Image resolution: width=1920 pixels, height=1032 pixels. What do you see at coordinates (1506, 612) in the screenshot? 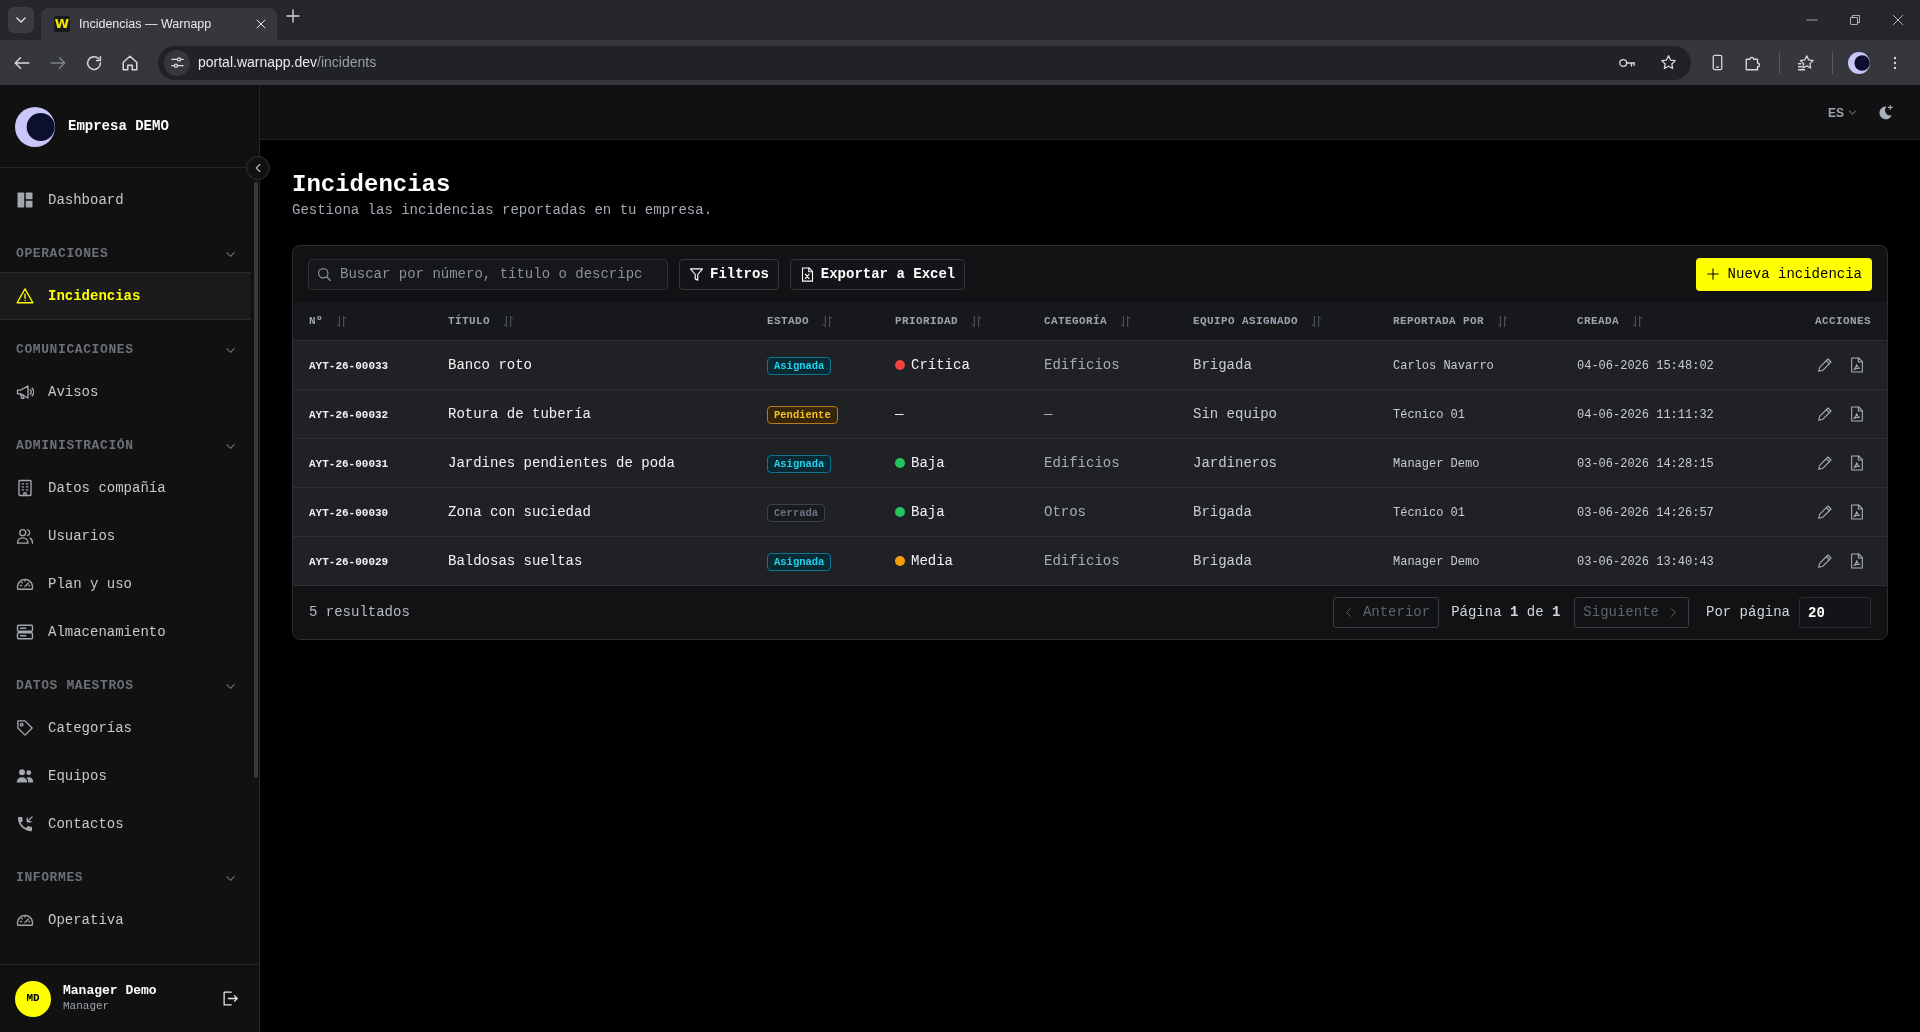
I see `page-indicator: Página 1 de 1` at bounding box center [1506, 612].